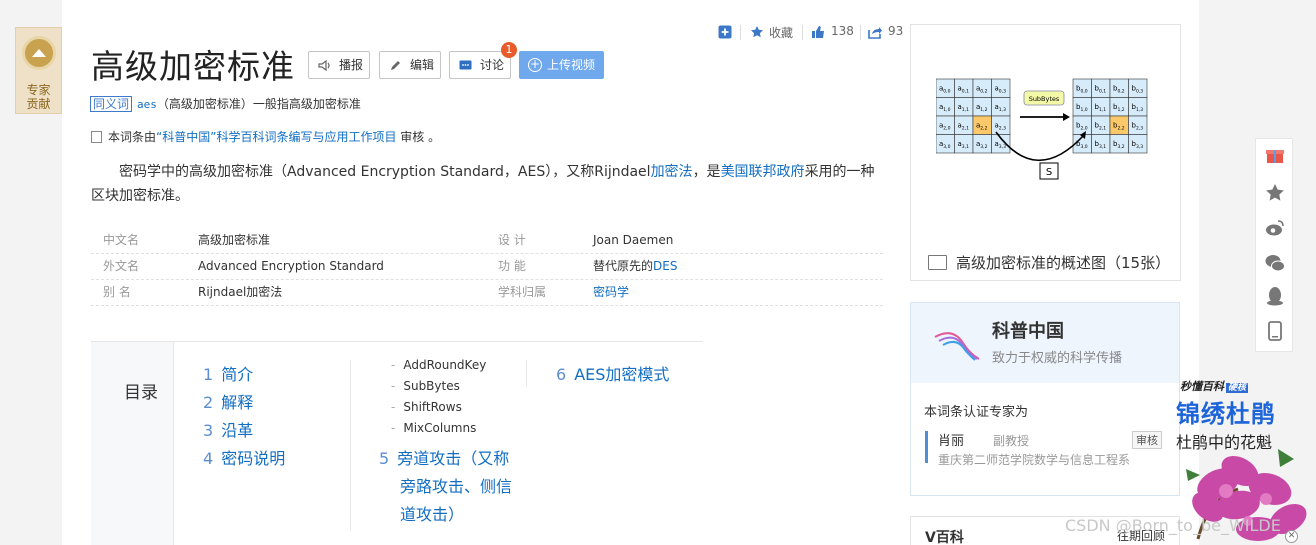 This screenshot has width=1316, height=545. Describe the element at coordinates (535, 64) in the screenshot. I see `plus-icon: +` at that location.